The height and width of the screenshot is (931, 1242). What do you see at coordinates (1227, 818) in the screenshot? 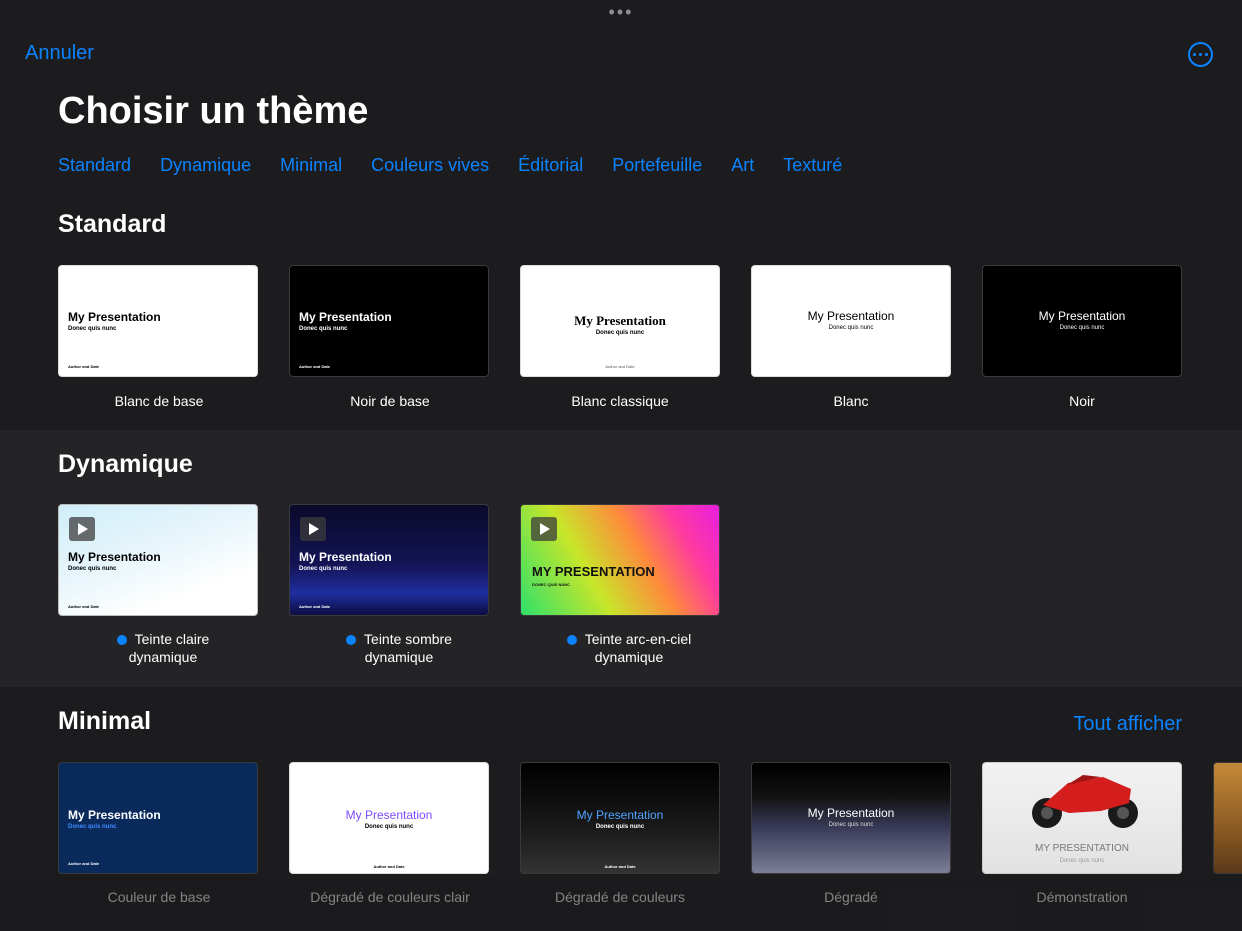
I see `theme-thumbnail-partial` at bounding box center [1227, 818].